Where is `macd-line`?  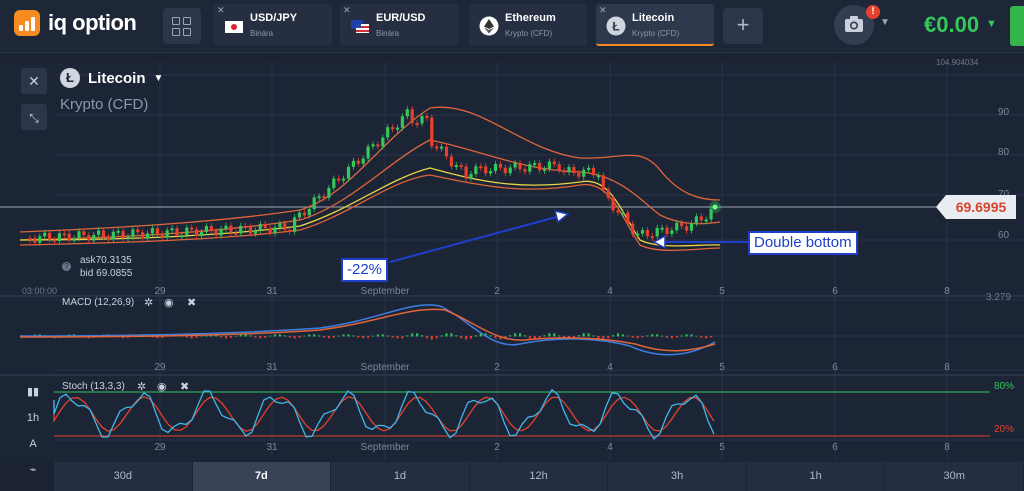
macd-line is located at coordinates (367, 330).